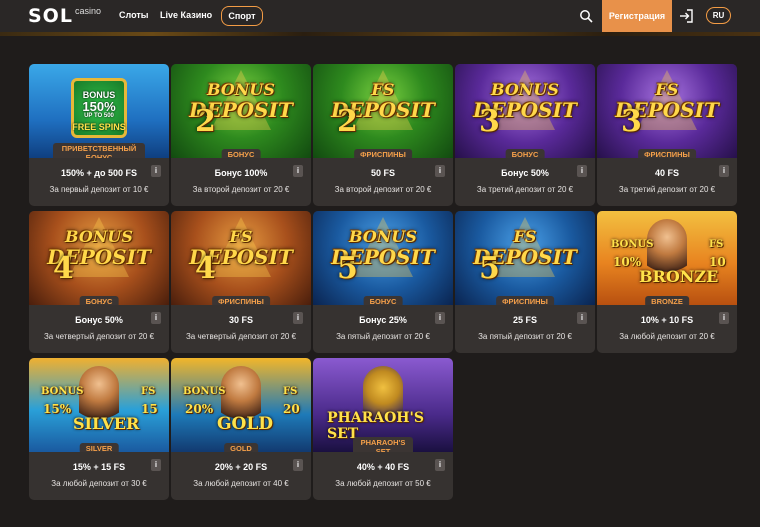 Image resolution: width=760 pixels, height=527 pixels. I want to click on nav-slots: Слоты, so click(133, 15).